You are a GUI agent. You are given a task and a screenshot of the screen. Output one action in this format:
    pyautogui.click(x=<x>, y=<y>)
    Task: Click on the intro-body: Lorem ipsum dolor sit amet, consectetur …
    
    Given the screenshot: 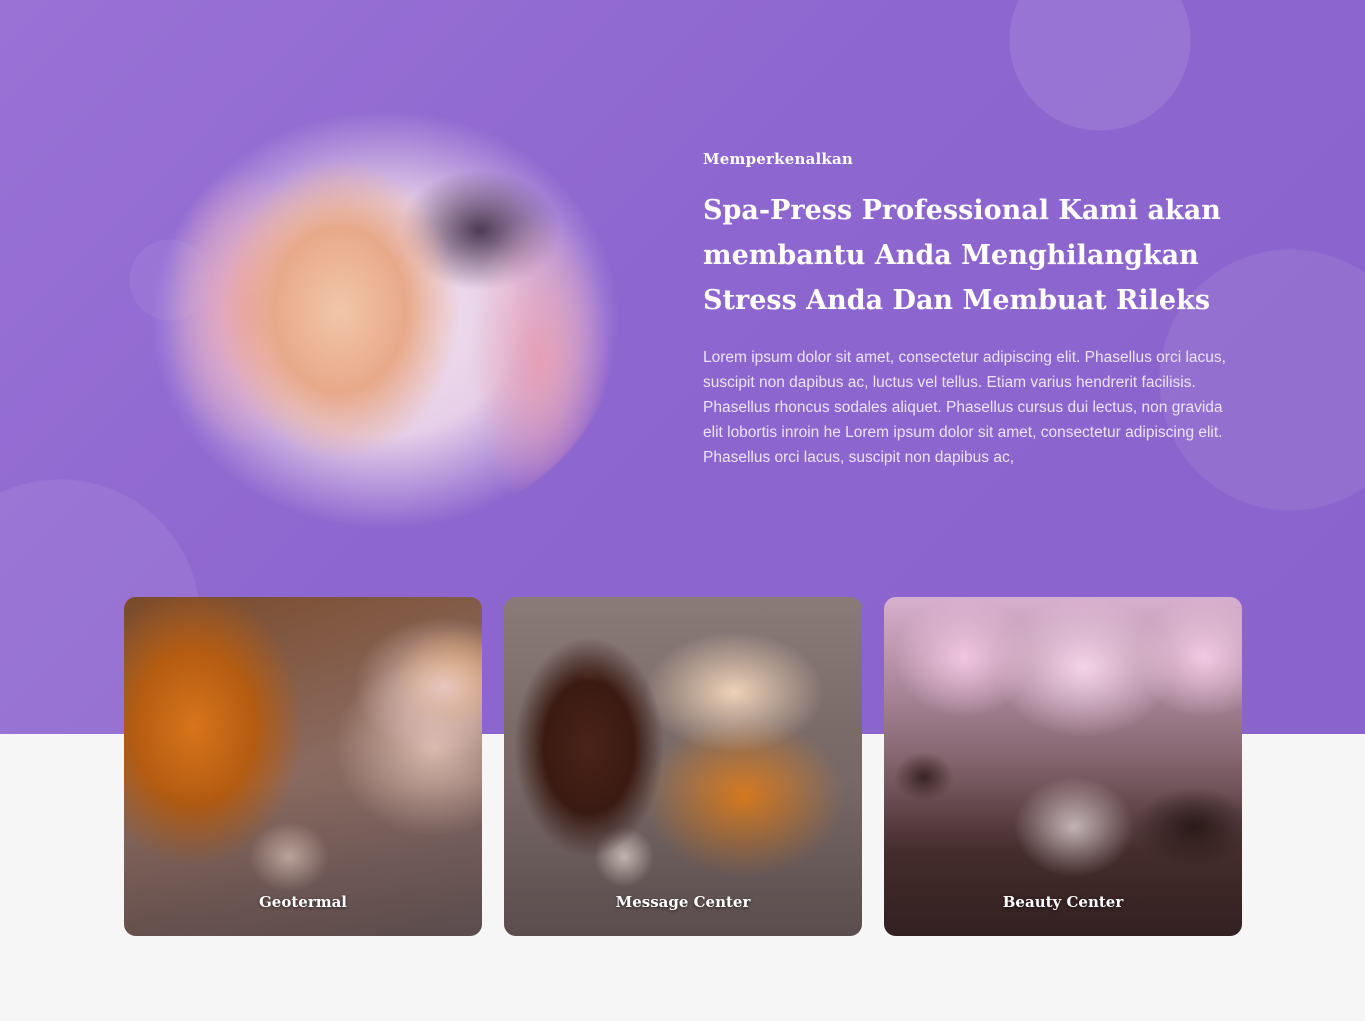 What is the action you would take?
    pyautogui.click(x=964, y=407)
    